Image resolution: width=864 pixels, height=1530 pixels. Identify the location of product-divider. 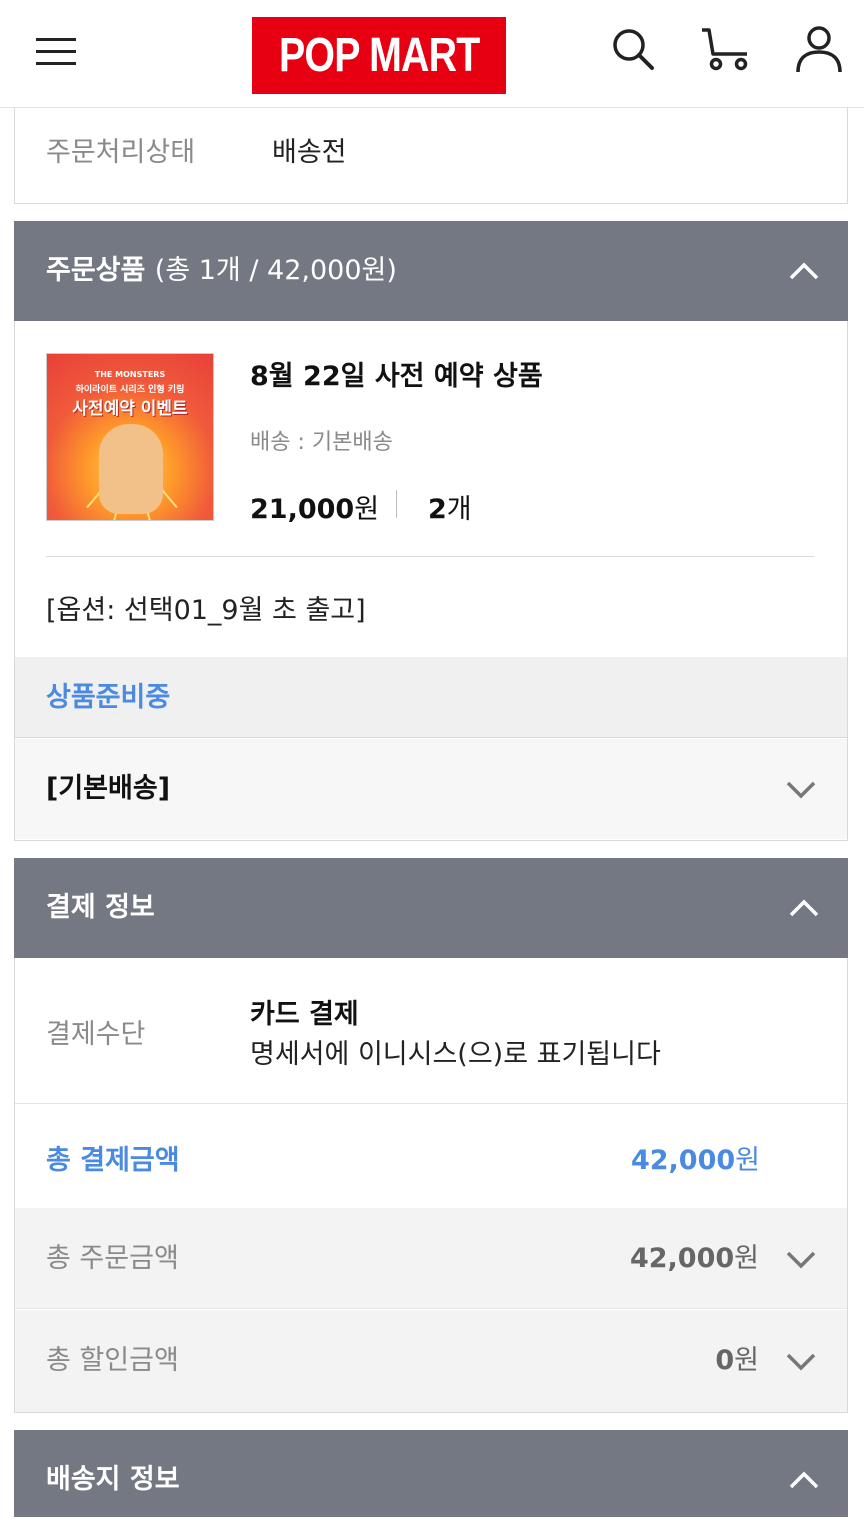
(430, 556).